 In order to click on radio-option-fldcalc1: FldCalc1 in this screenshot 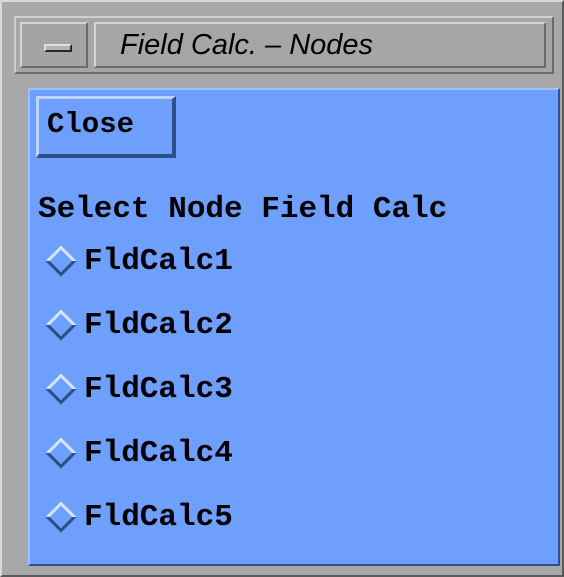, I will do `click(136, 261)`.